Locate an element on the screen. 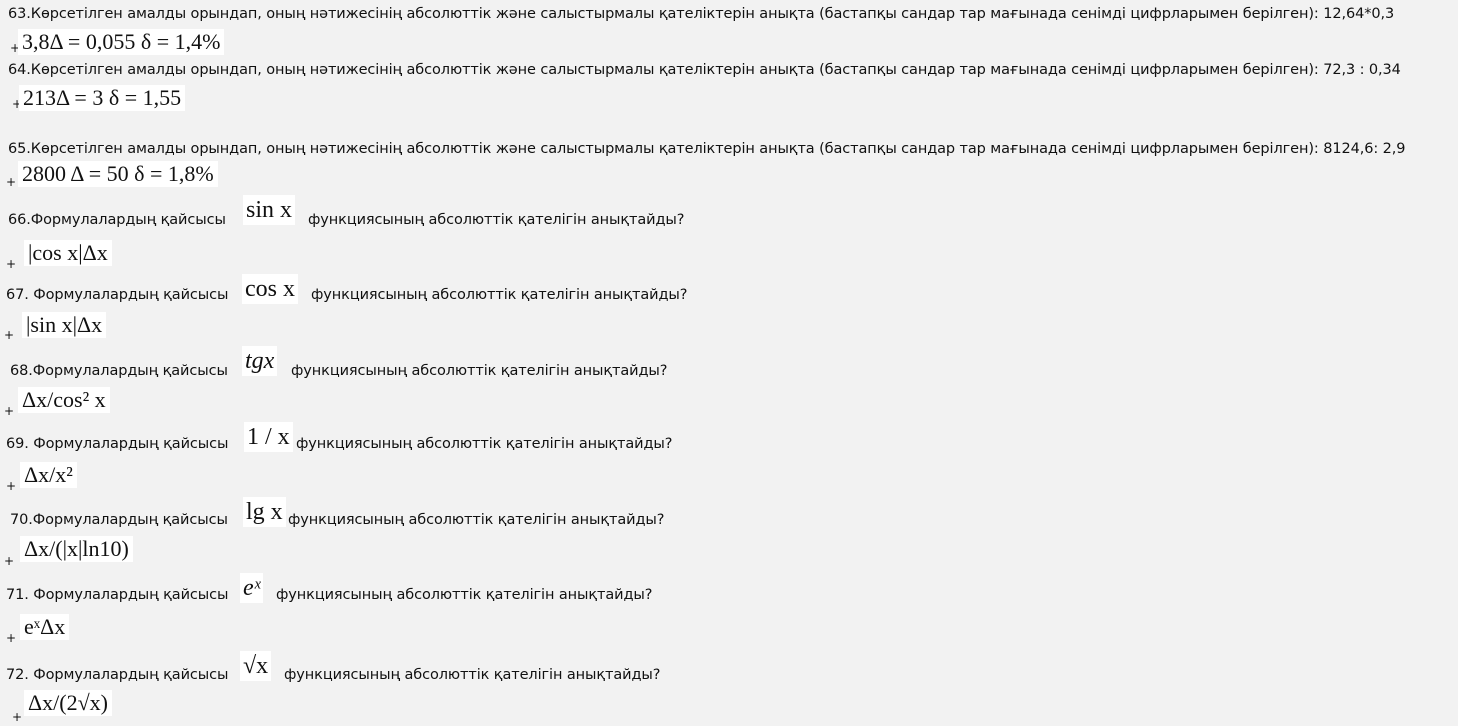  answer-72: Δx/(2√x) is located at coordinates (68, 703).